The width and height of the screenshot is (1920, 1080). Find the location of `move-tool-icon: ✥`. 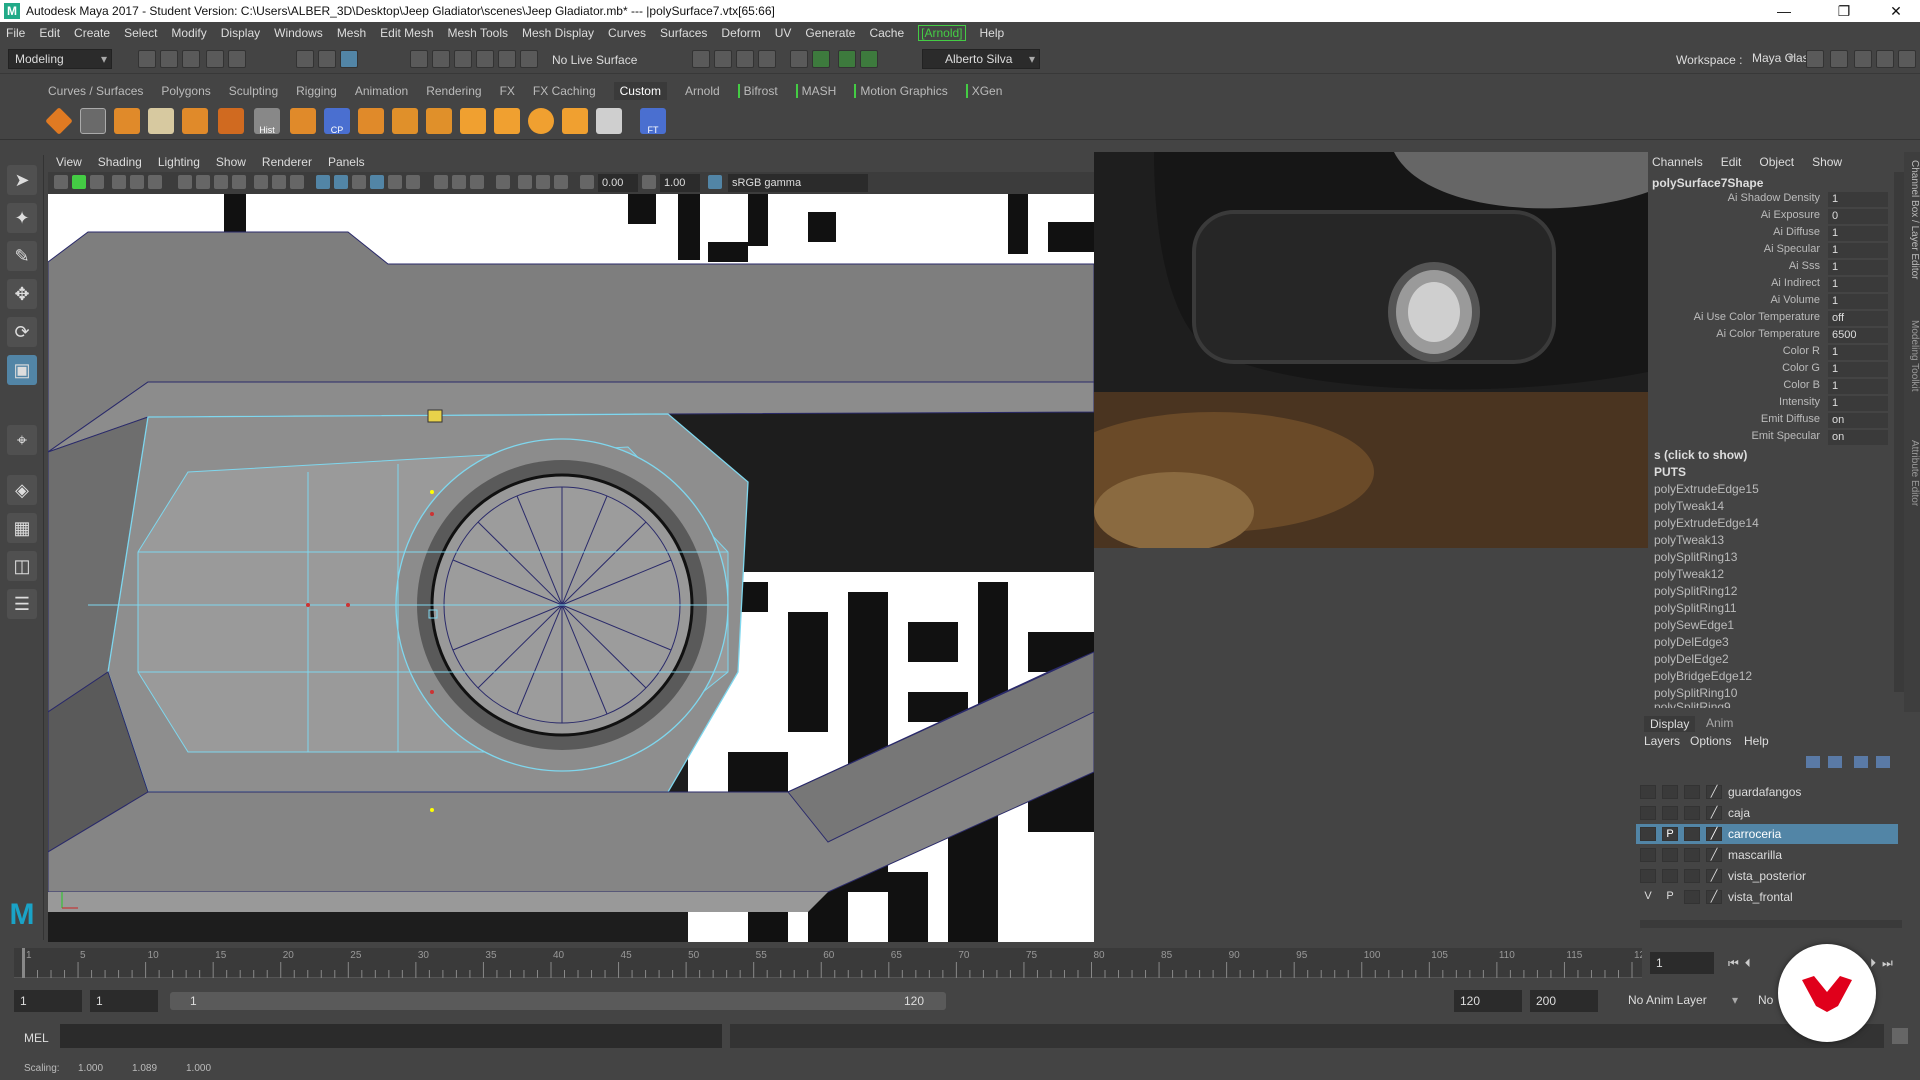

move-tool-icon: ✥ is located at coordinates (22, 294).